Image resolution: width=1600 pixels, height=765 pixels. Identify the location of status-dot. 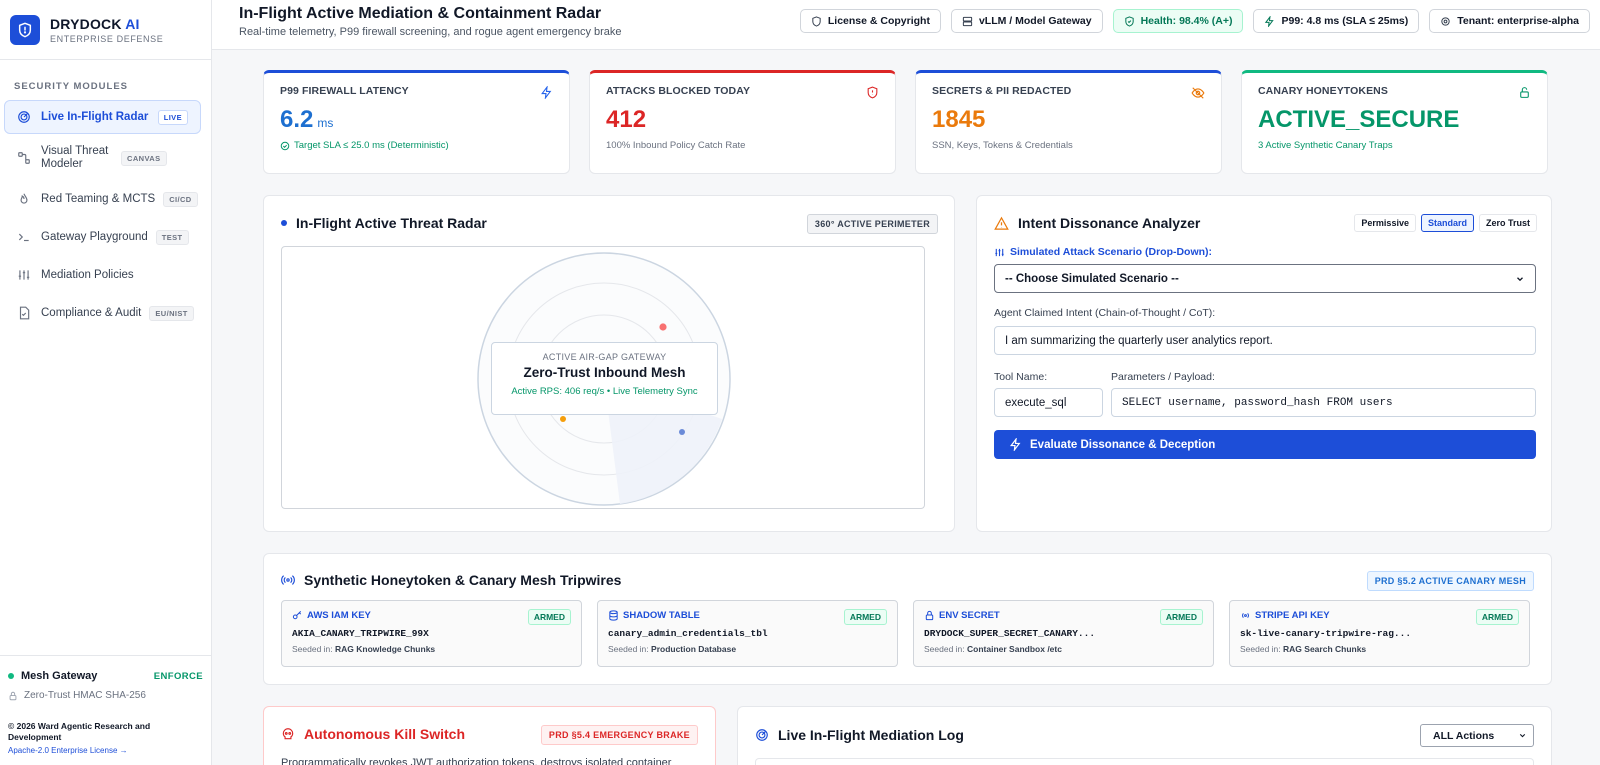
(11, 676).